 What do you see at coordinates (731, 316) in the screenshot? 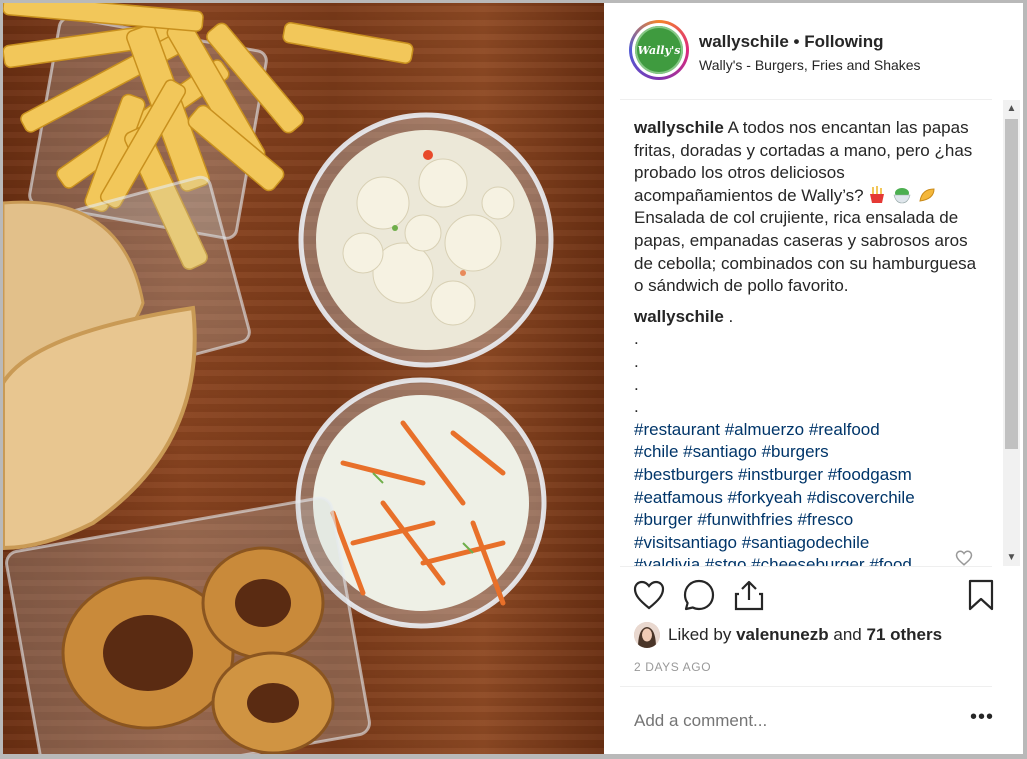
I see `second-comment-text: .` at bounding box center [731, 316].